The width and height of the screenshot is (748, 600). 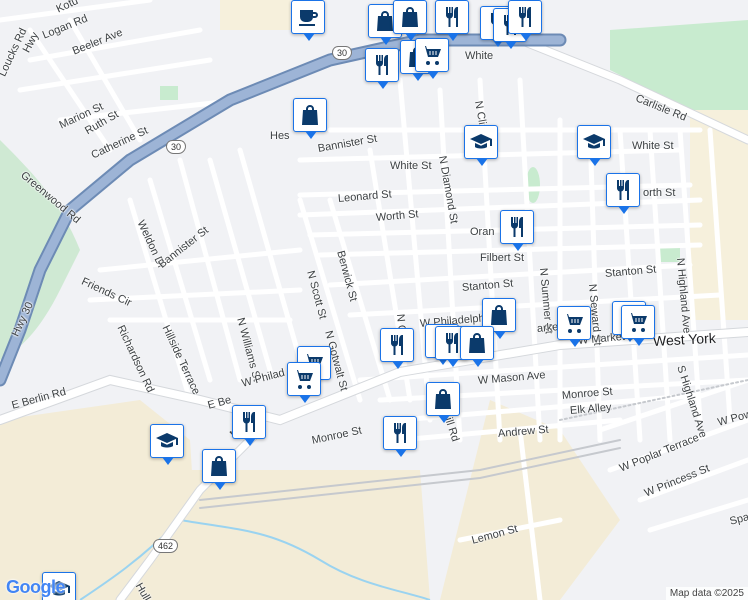 I want to click on google-logo: Google, so click(x=36, y=587).